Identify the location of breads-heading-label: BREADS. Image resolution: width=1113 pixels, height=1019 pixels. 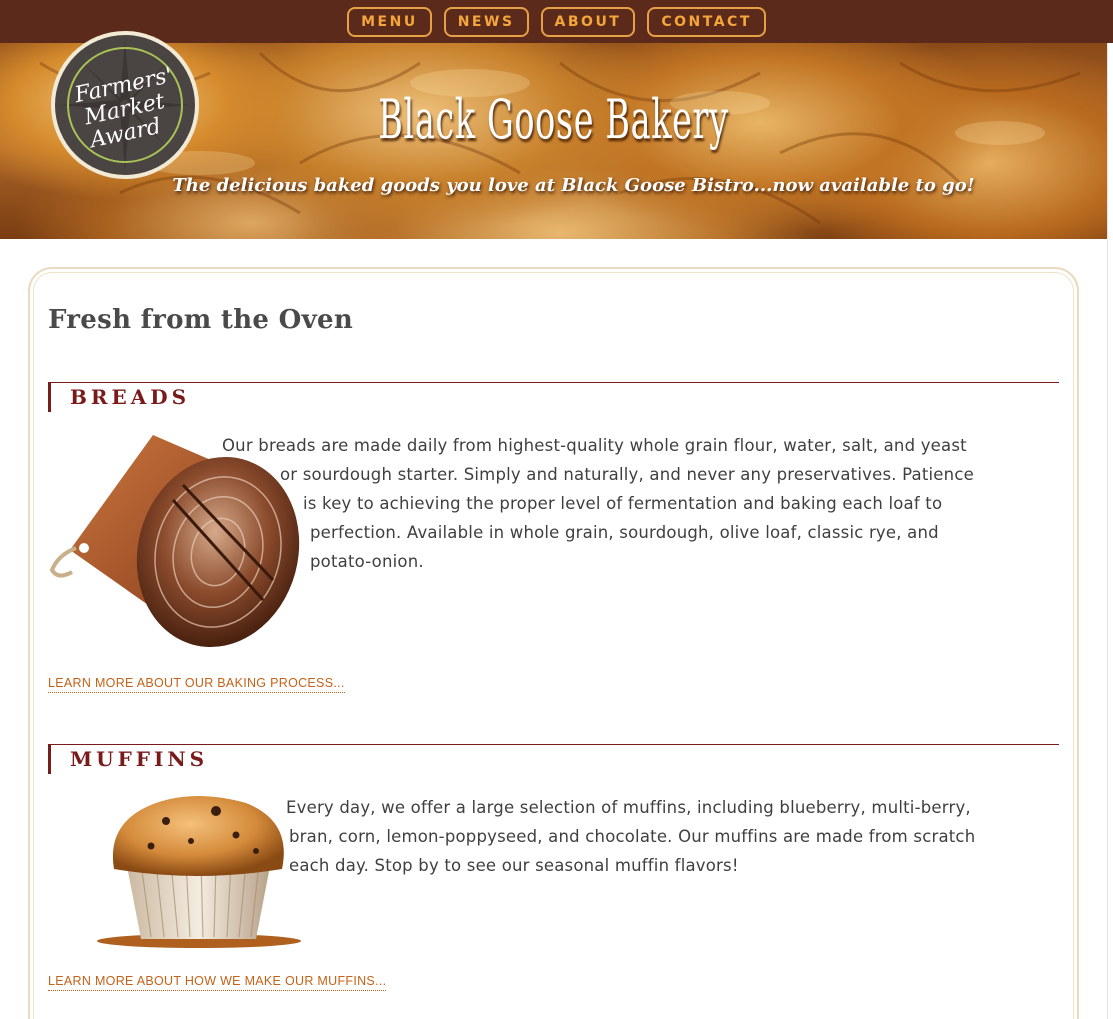
(130, 397).